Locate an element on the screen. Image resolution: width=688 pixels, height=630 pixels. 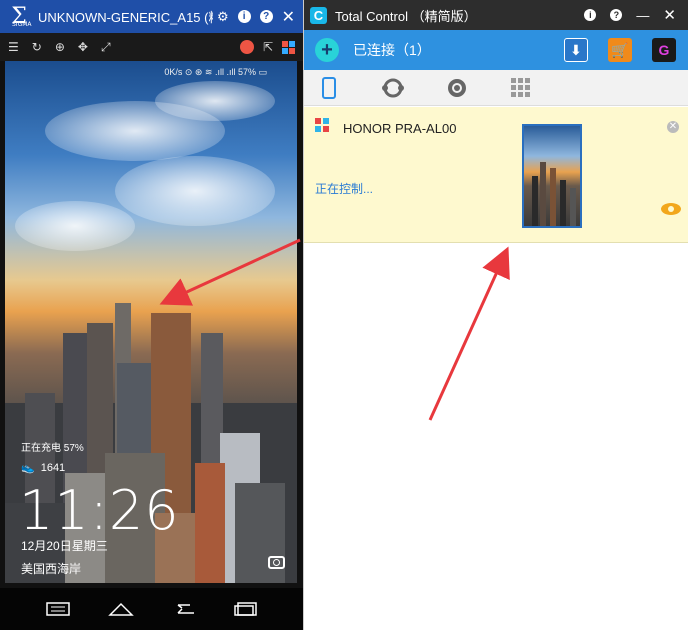
menu-key-icon is located at coordinates (57, 609).